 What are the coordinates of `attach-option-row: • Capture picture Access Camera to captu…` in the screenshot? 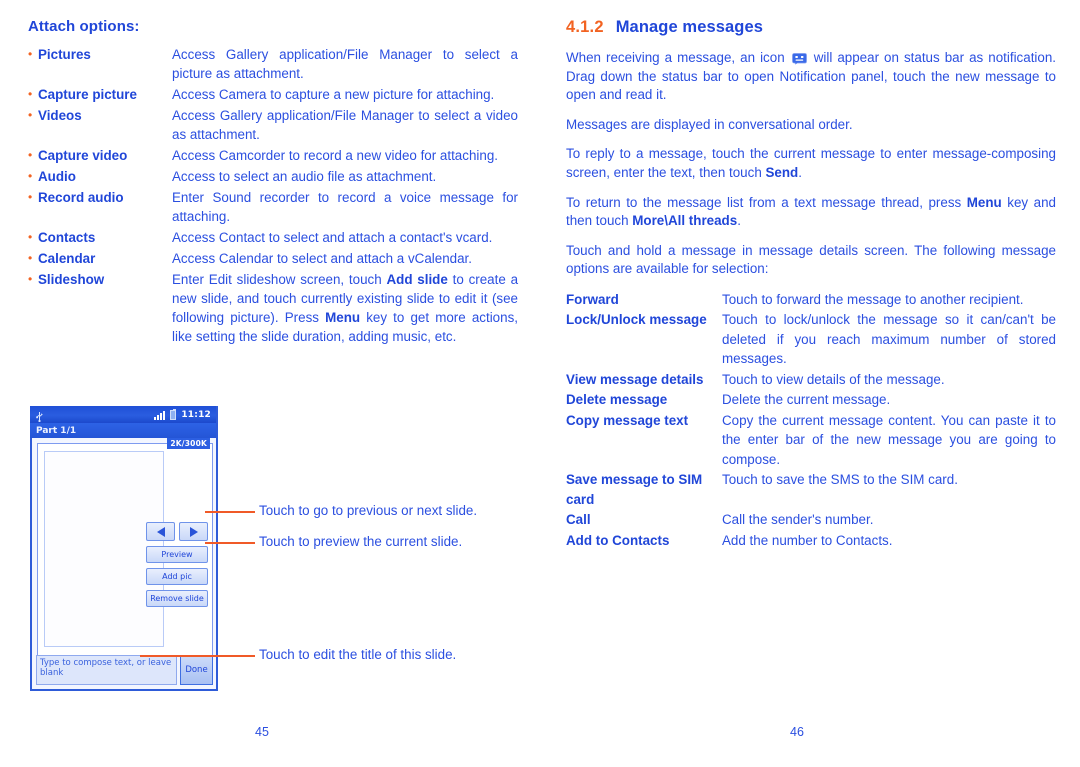 It's located at (273, 94).